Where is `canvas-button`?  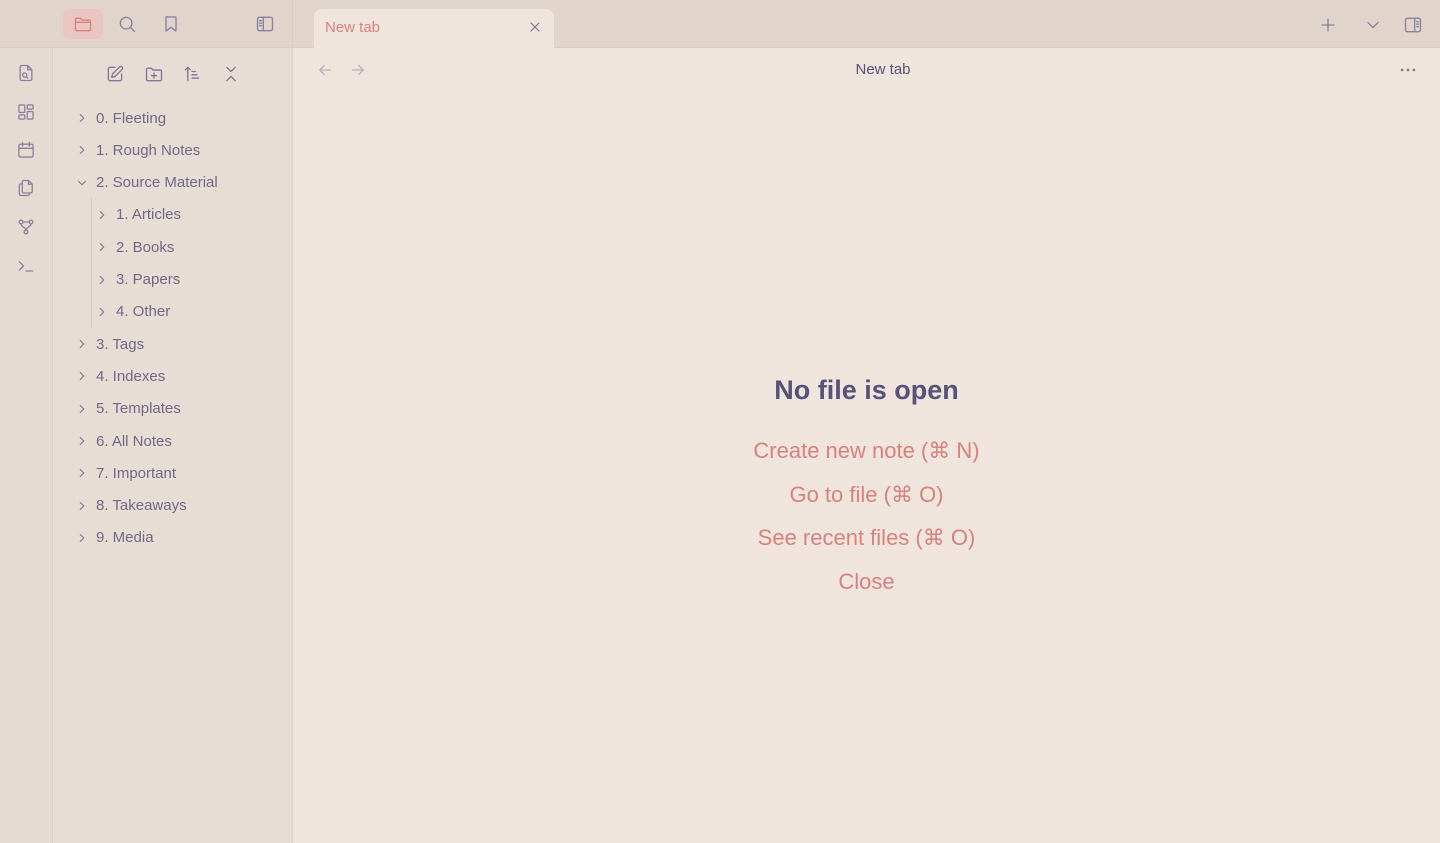
canvas-button is located at coordinates (26, 112).